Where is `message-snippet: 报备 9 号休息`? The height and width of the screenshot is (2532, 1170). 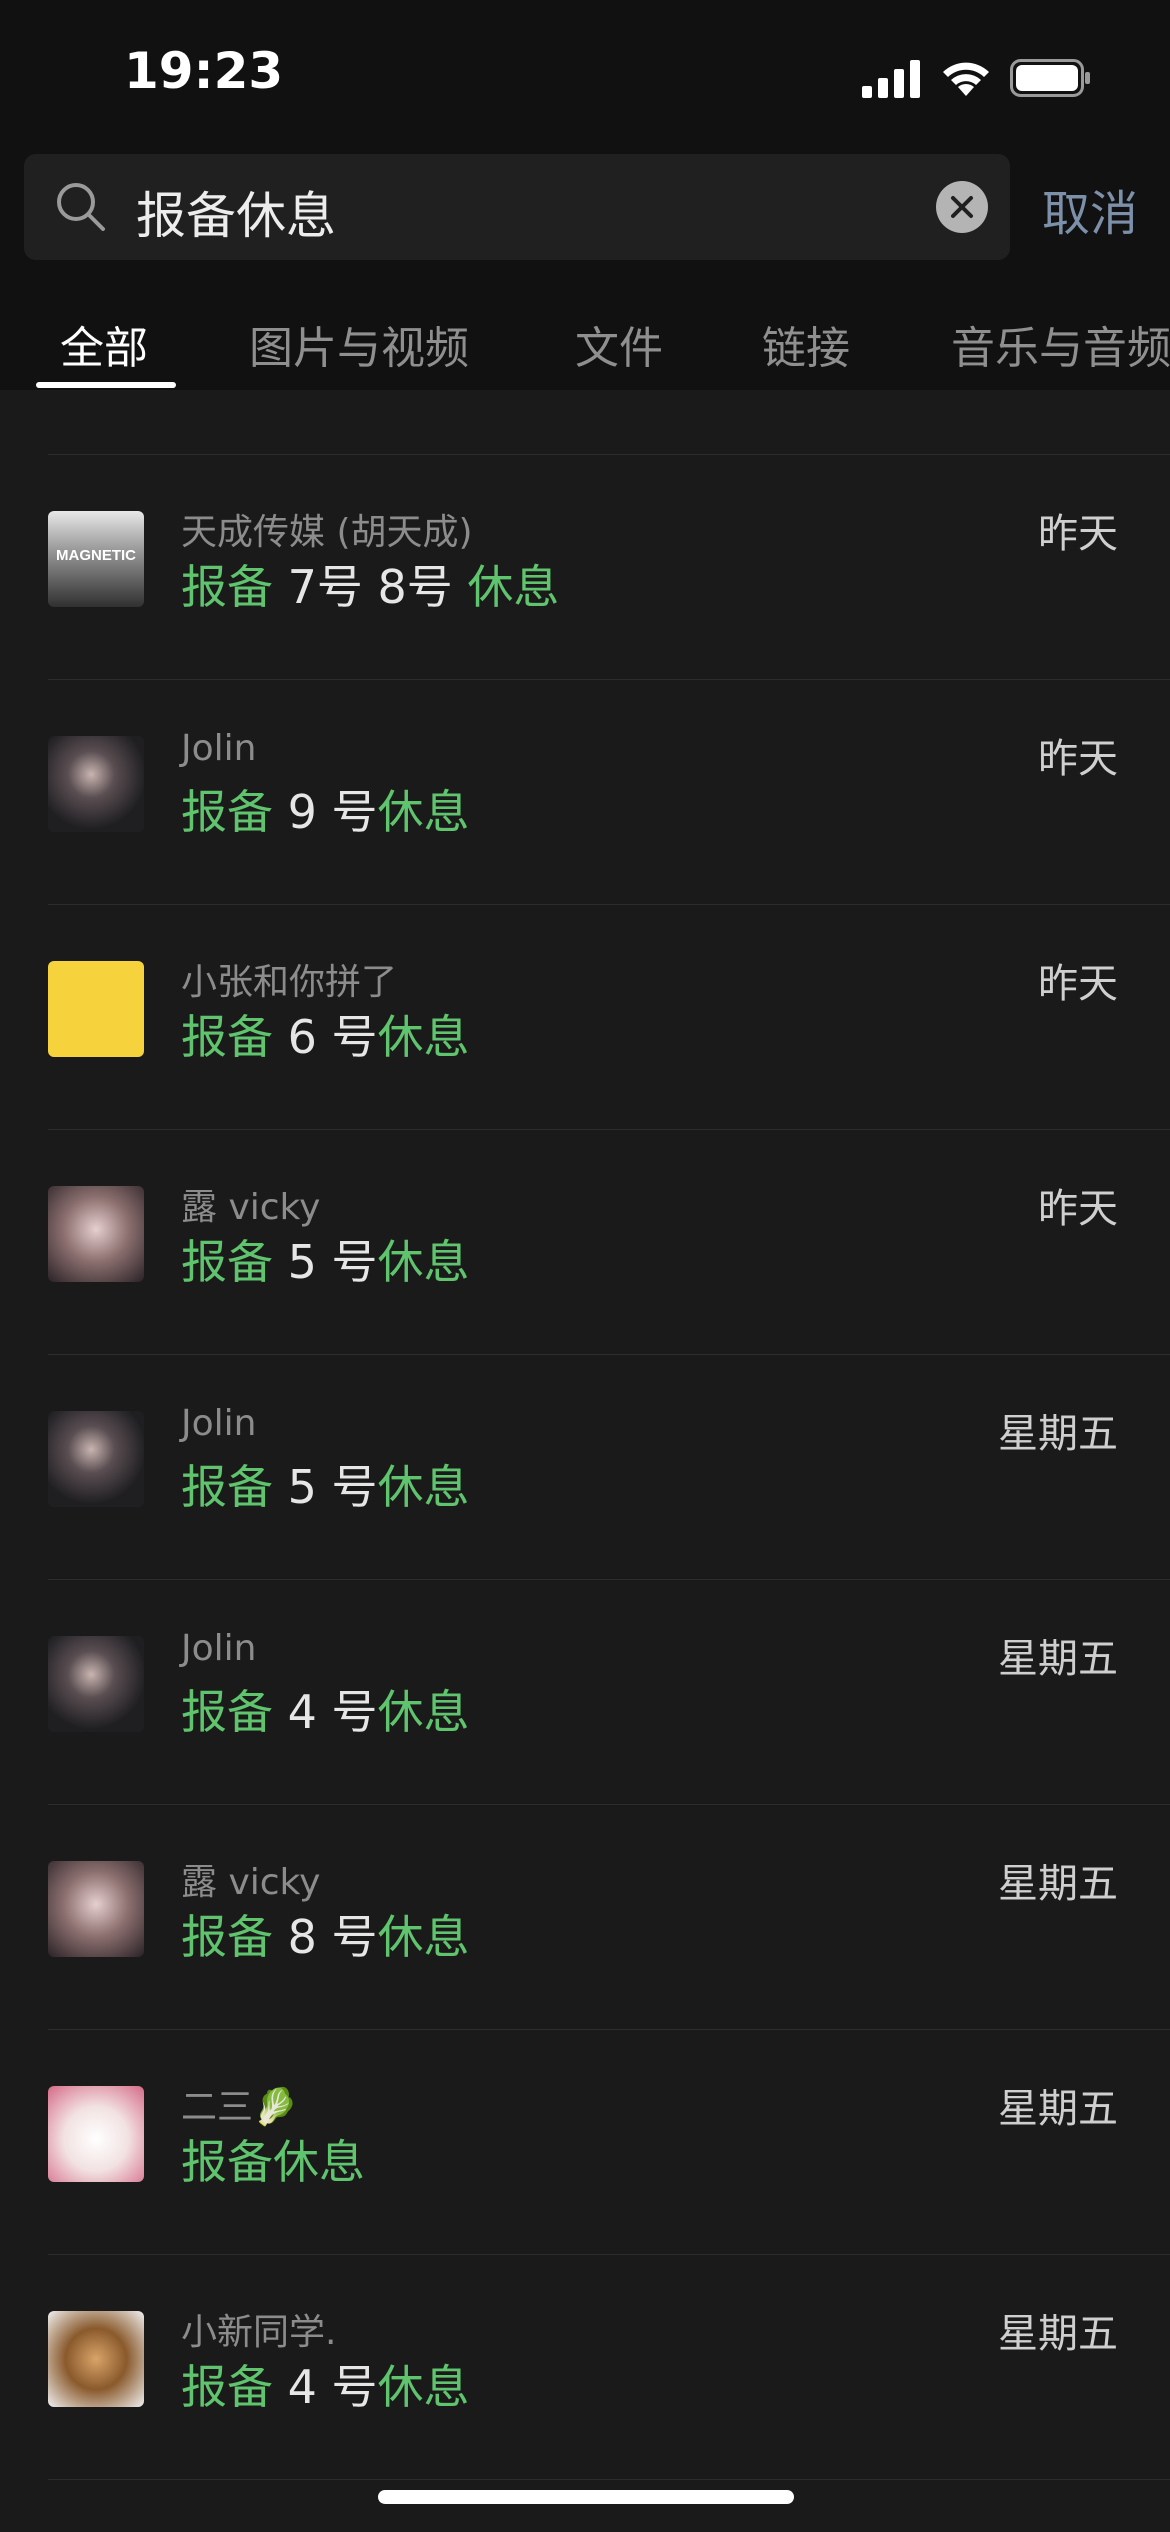 message-snippet: 报备 9 号休息 is located at coordinates (325, 809).